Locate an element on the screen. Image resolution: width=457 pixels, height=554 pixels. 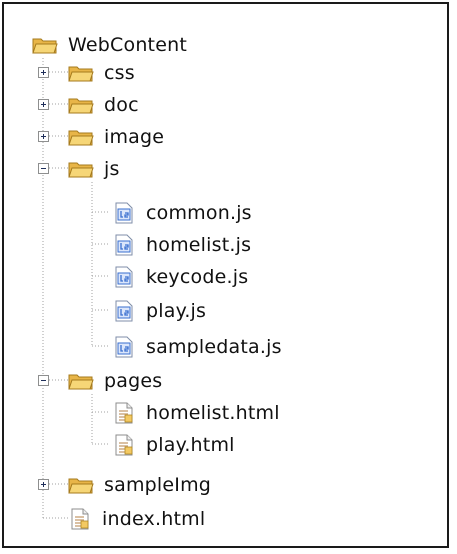
tree-file-play-js: play.js is located at coordinates (160, 311).